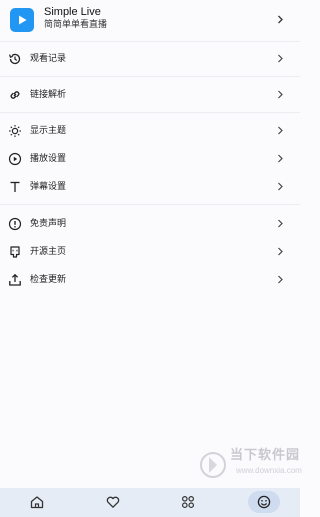 This screenshot has height=517, width=320. I want to click on menu-item-label: 链接解析, so click(48, 95).